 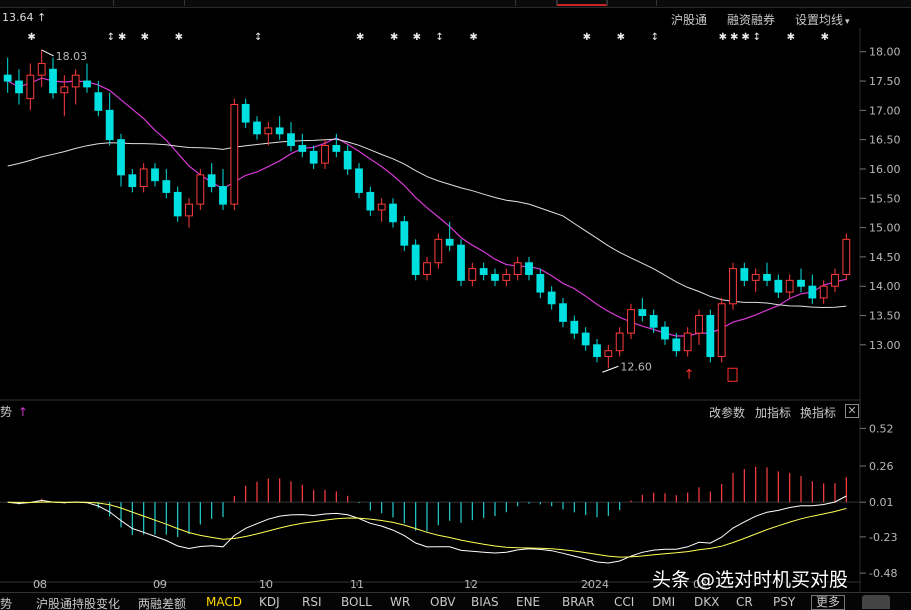 What do you see at coordinates (528, 602) in the screenshot?
I see `tab-ene: ENE` at bounding box center [528, 602].